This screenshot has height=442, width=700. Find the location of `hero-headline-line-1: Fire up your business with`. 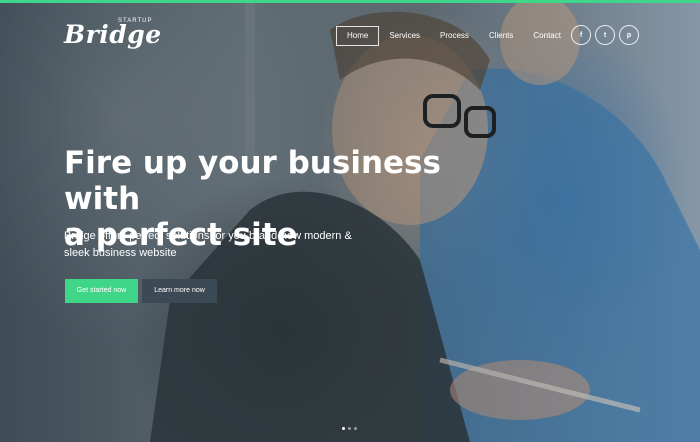

hero-headline-line-1: Fire up your business with is located at coordinates (252, 181).